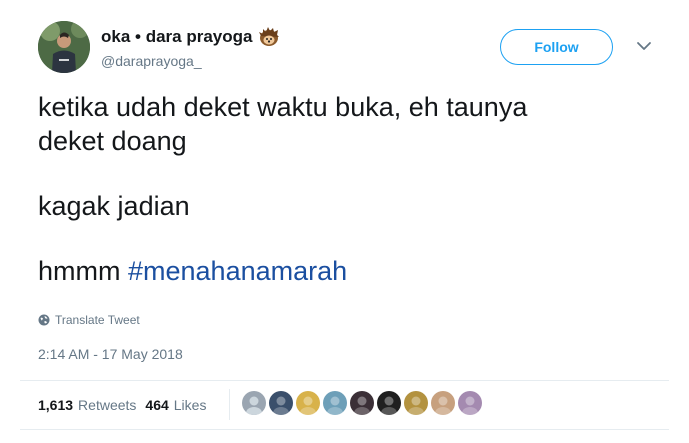  Describe the element at coordinates (44, 320) in the screenshot. I see `globe-icon` at that location.